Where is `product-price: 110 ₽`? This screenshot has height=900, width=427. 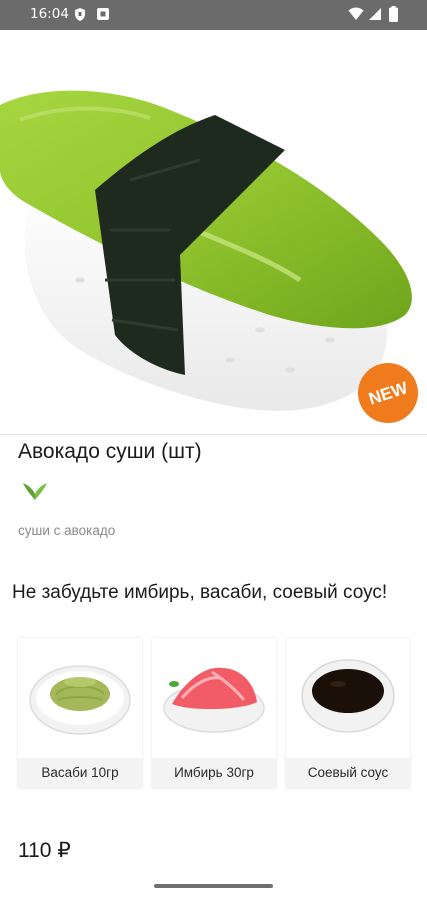 product-price: 110 ₽ is located at coordinates (44, 850).